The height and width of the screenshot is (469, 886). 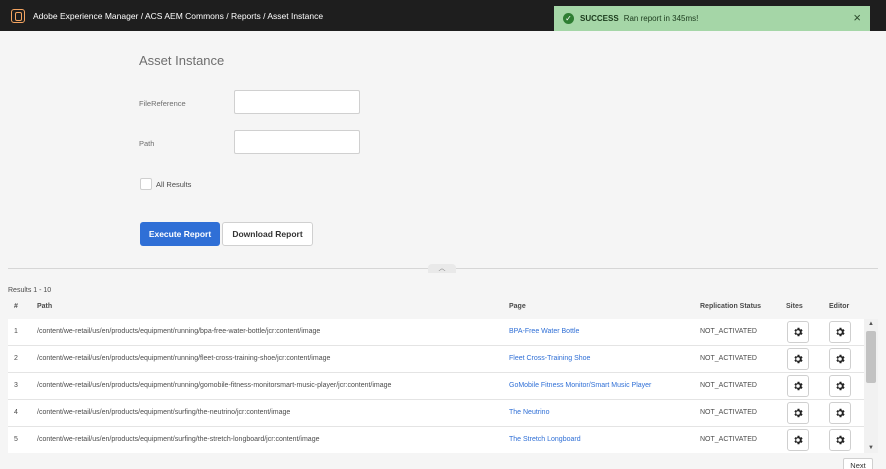 I want to click on row-page-link: The Stretch Longboard, so click(x=545, y=439).